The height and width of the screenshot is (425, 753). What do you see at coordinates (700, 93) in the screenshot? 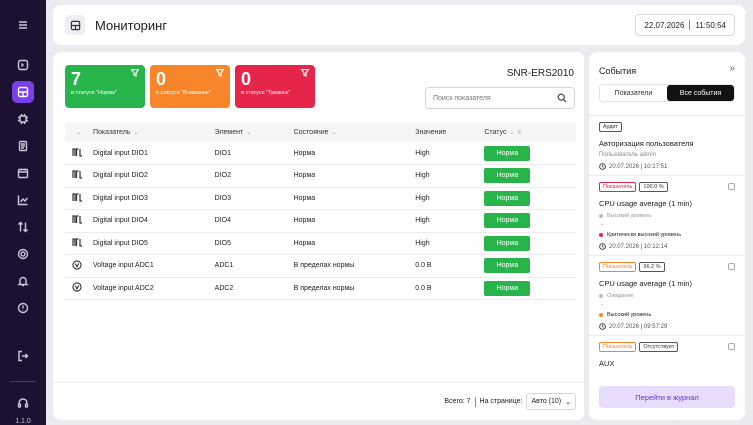
I see `tab-all-events: Все события` at bounding box center [700, 93].